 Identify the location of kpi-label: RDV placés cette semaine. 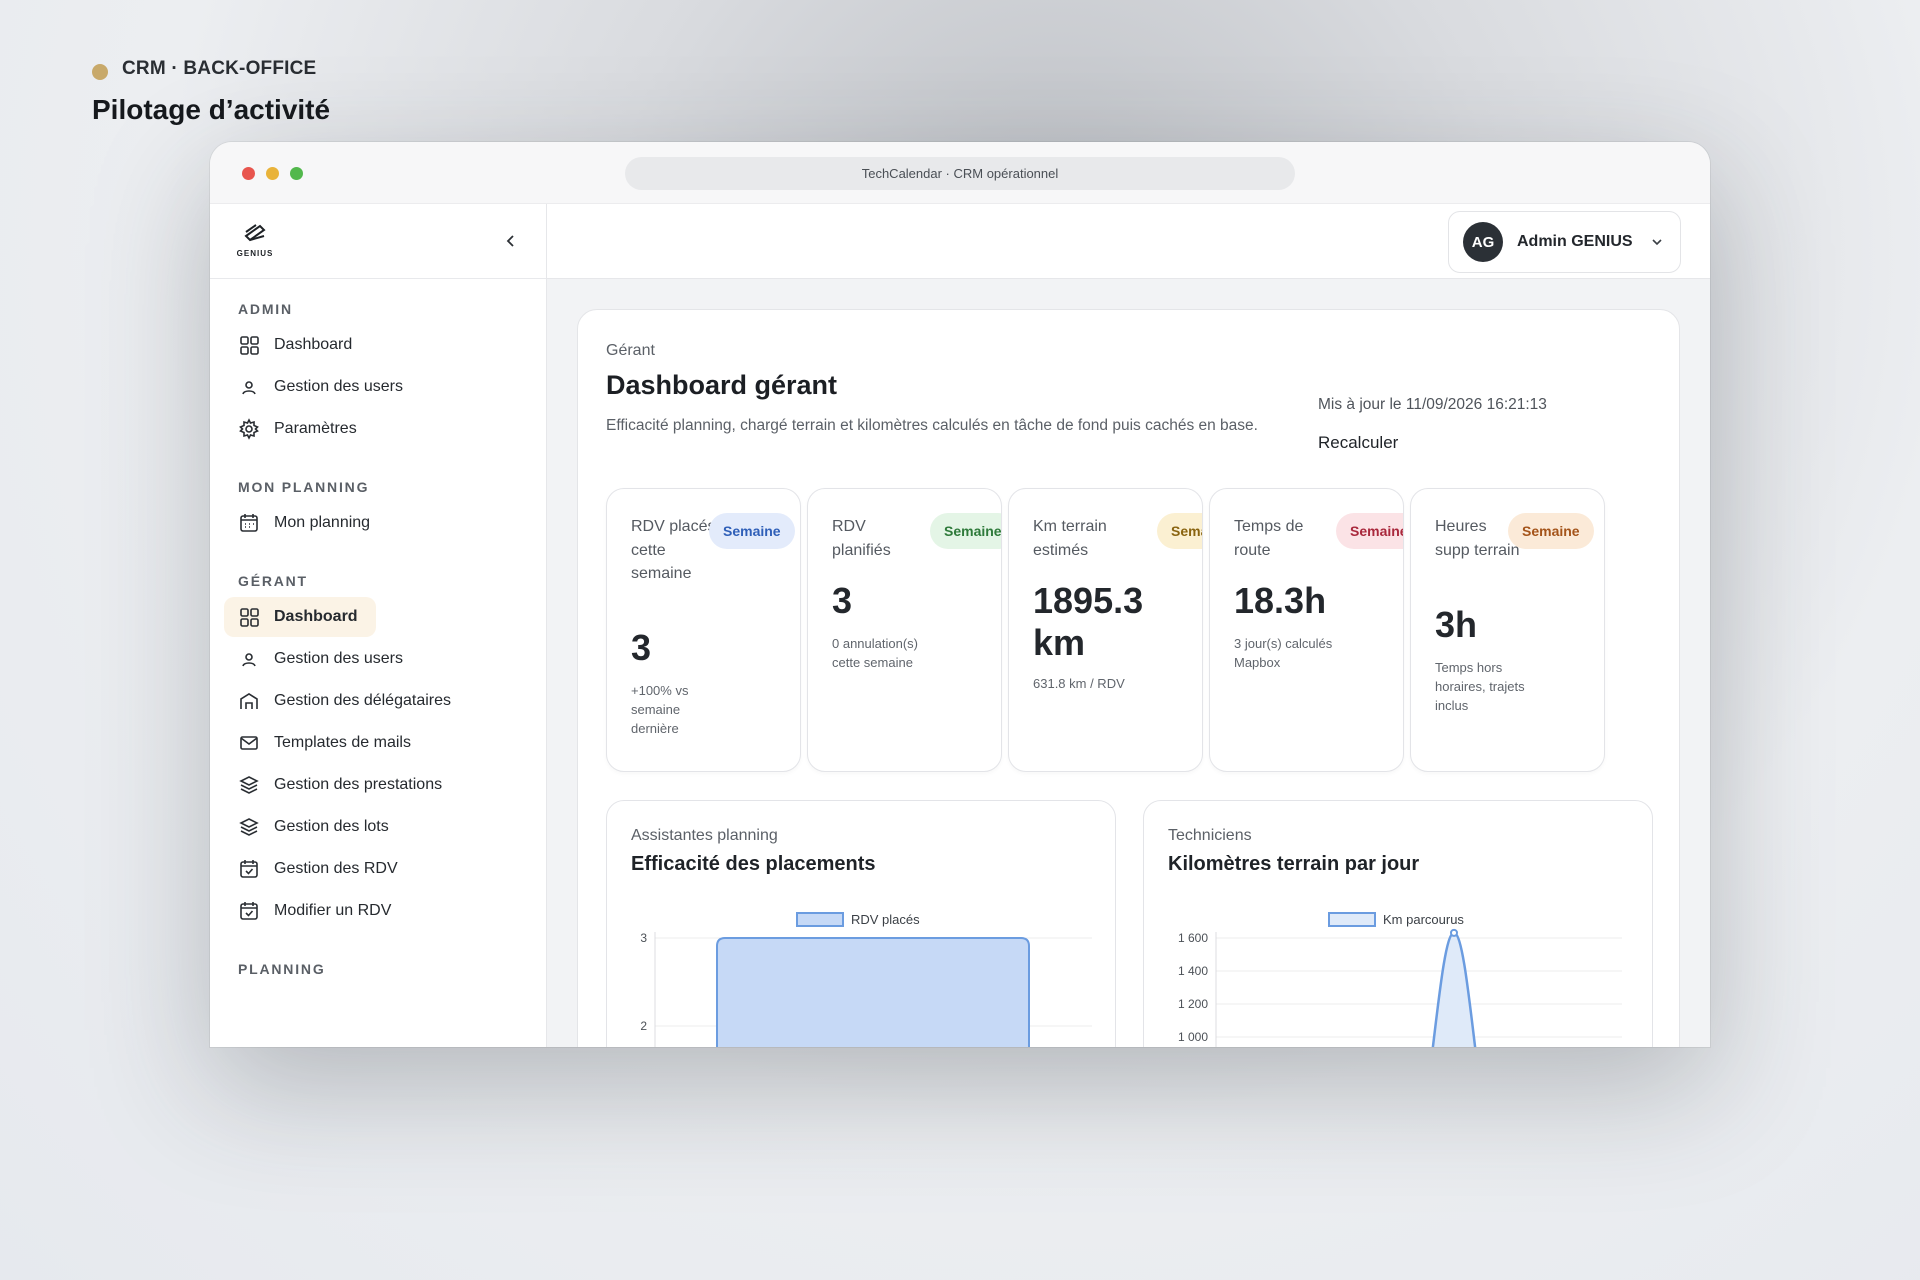
(673, 550).